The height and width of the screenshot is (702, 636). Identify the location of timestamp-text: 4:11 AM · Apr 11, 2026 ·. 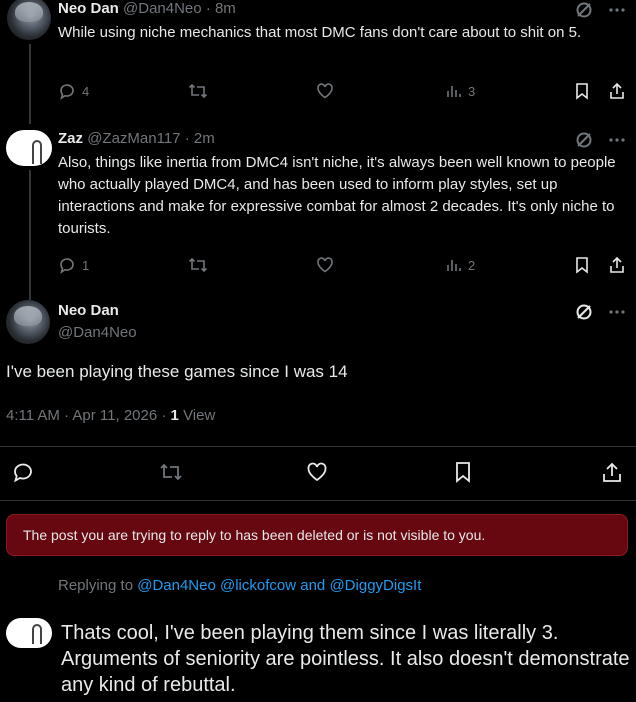
(88, 415).